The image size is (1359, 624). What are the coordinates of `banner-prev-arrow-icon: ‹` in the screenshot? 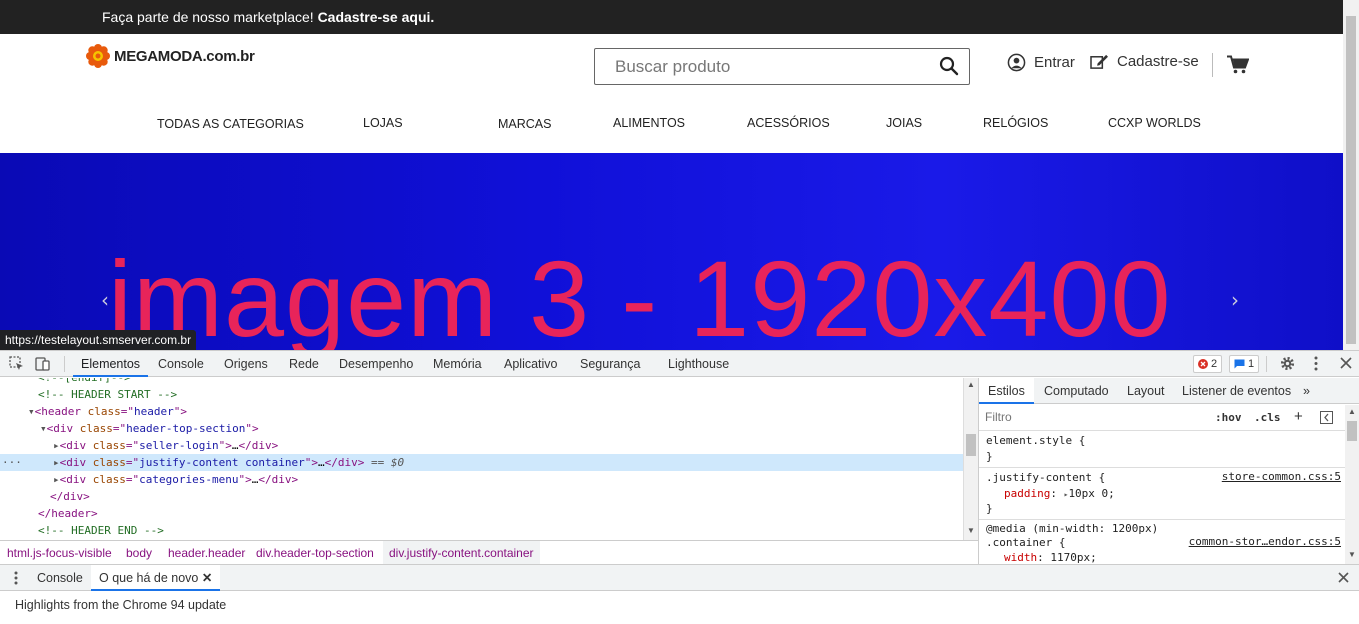 It's located at (105, 300).